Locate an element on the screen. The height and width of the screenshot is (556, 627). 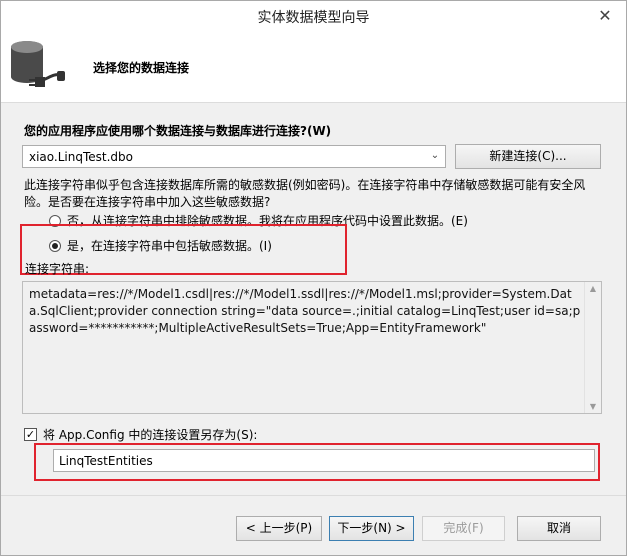
title-bar: 实体数据模型向导 ✕ is located at coordinates (313, 16).